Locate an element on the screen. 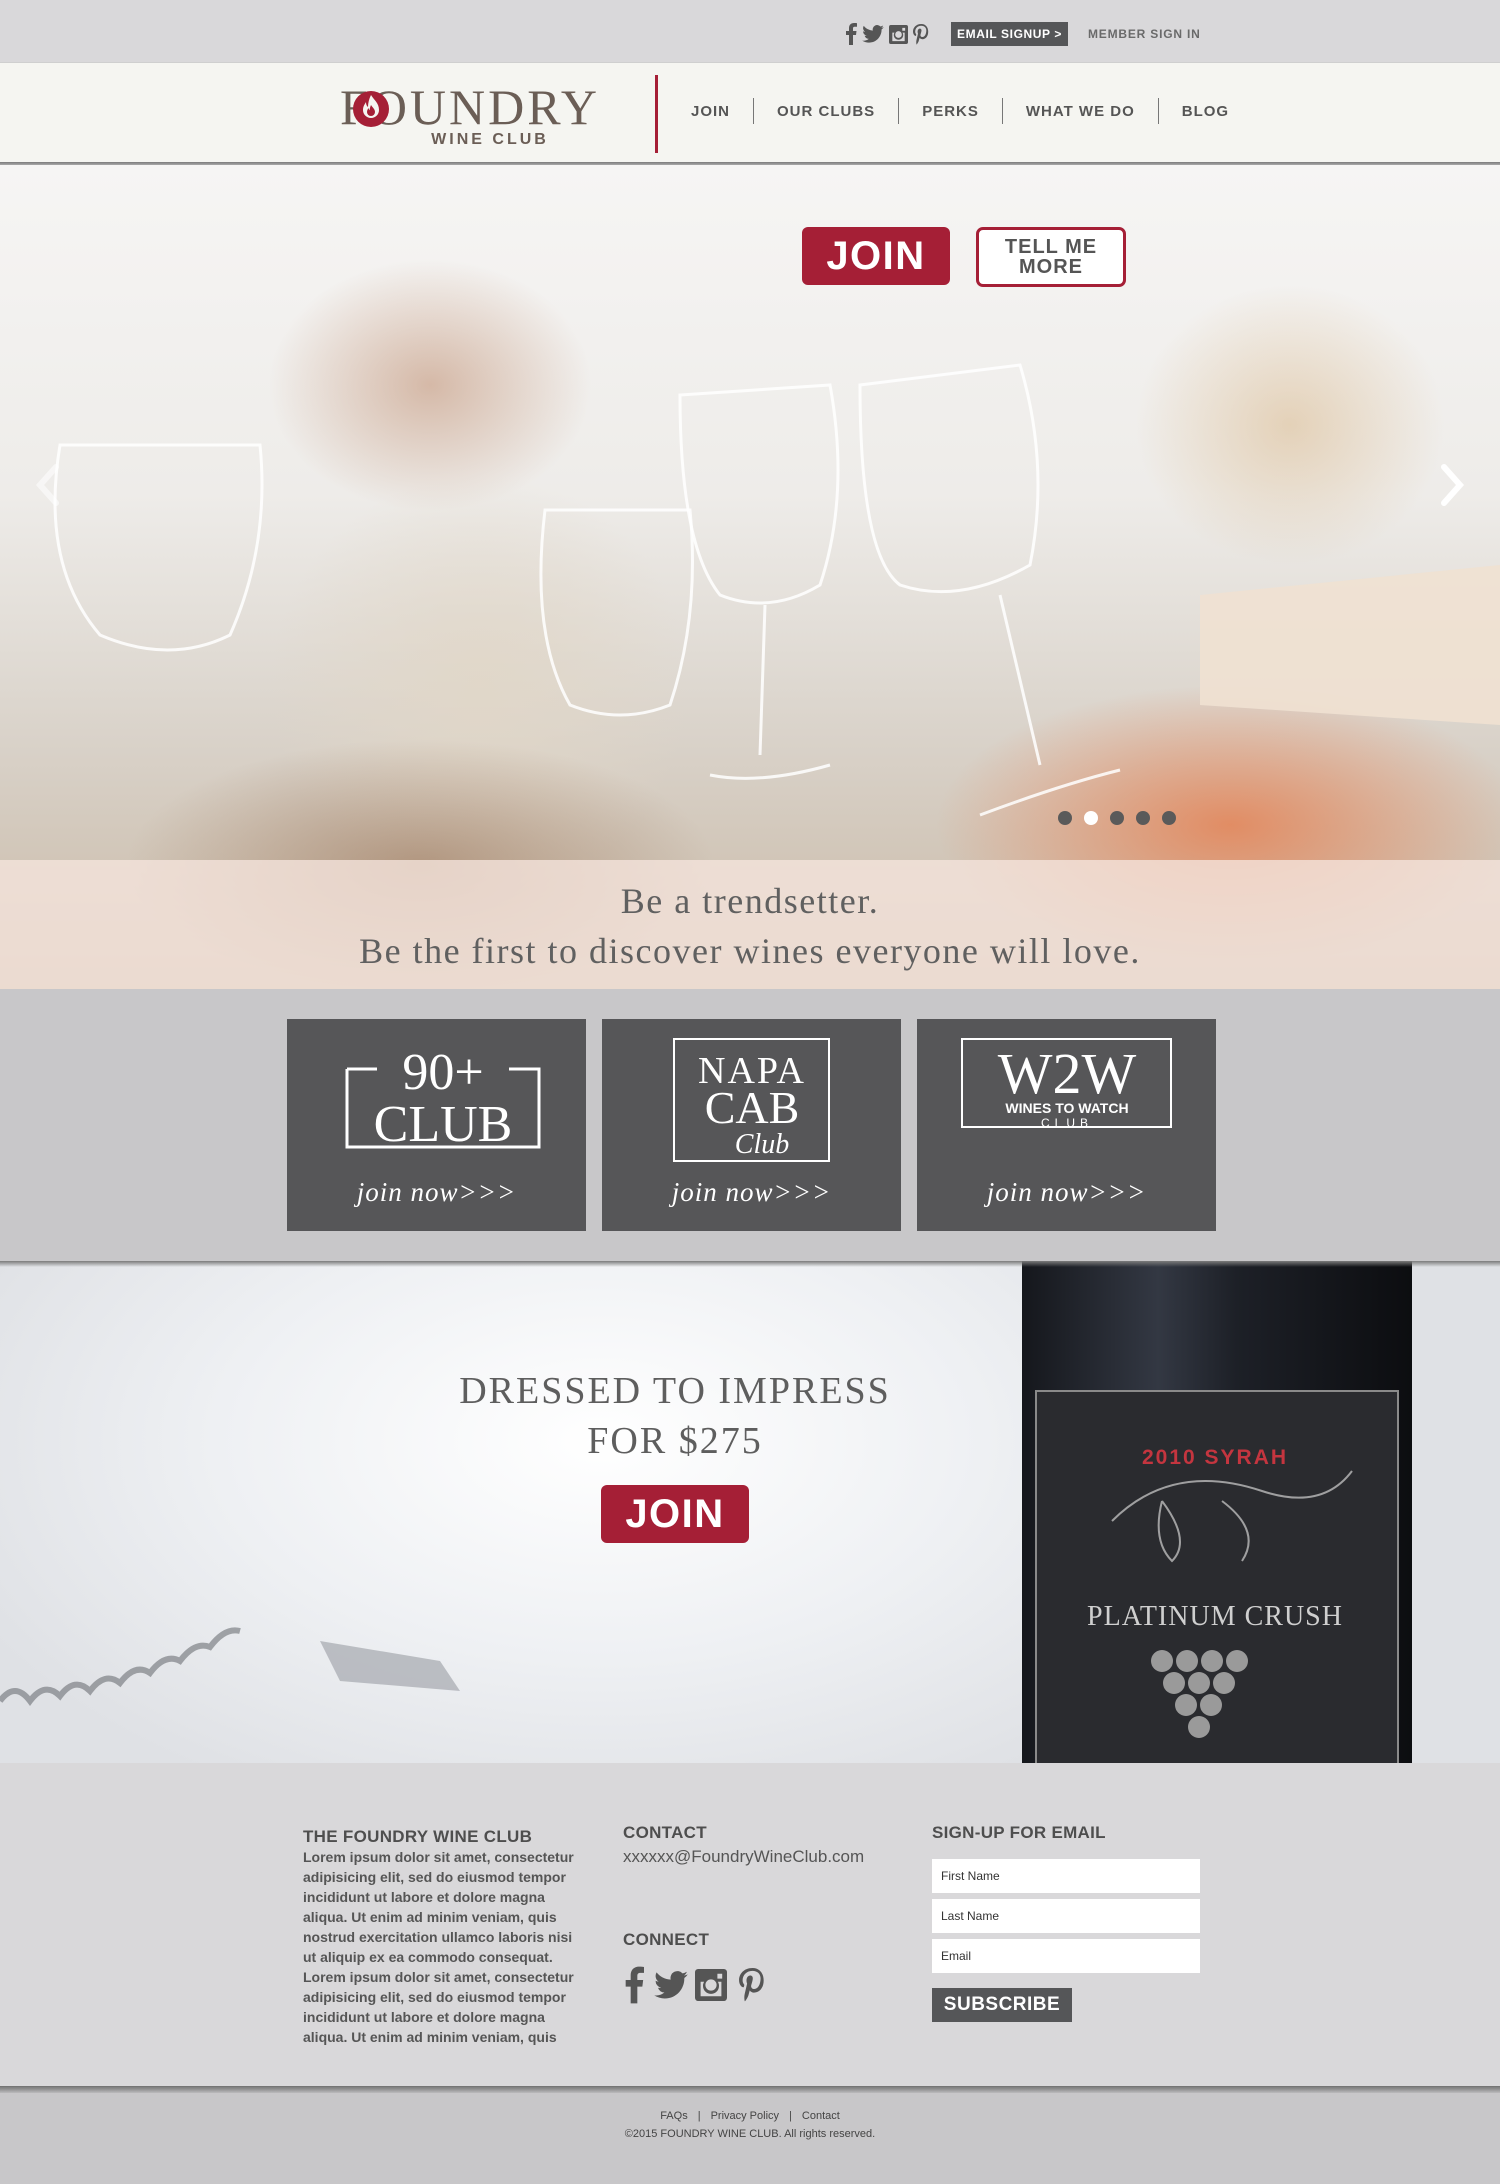 The width and height of the screenshot is (1500, 2184). club-card-w2w: W2W WINES TO WATCH CLUB join now>>> is located at coordinates (1066, 1125).